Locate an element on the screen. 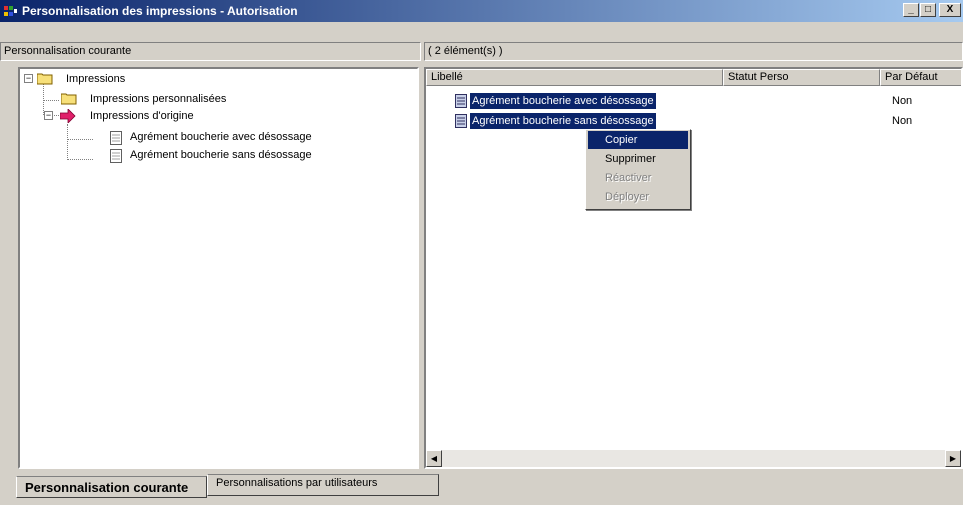 Image resolution: width=963 pixels, height=505 pixels. tree-item-impressions-personnalisees: Impressions personnalisées is located at coordinates (158, 99).